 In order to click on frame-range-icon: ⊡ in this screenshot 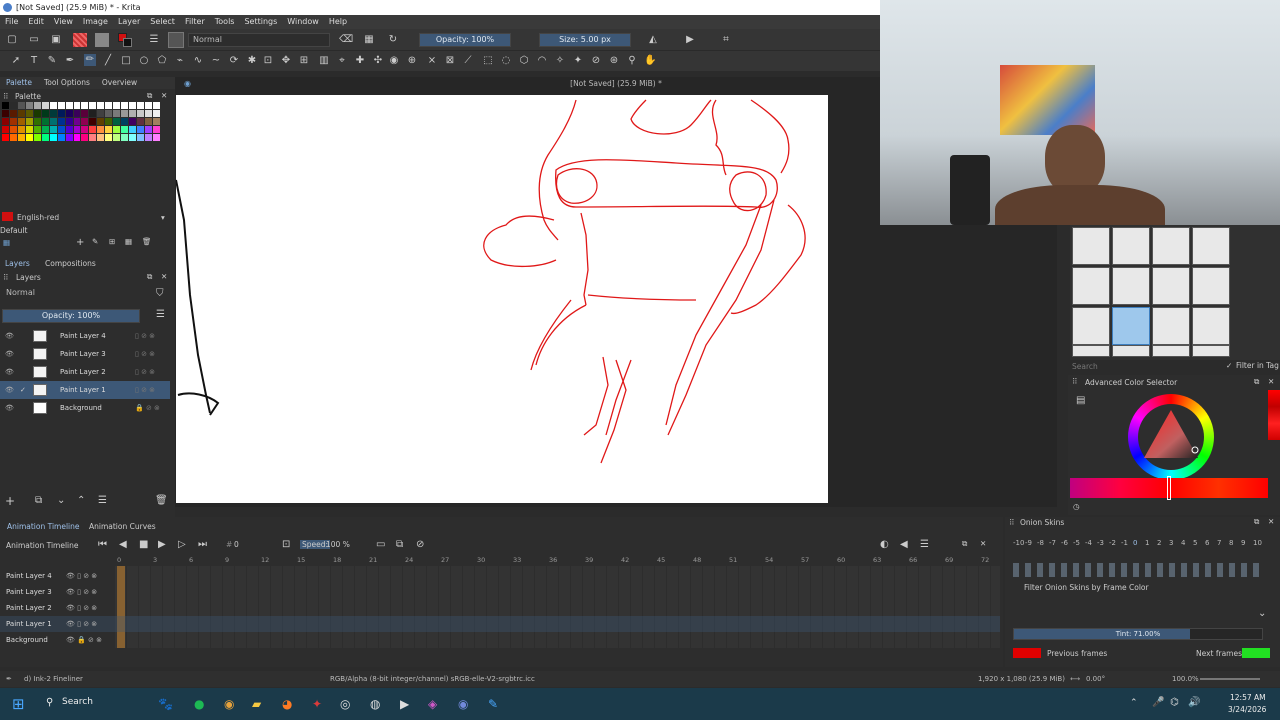, I will do `click(286, 544)`.